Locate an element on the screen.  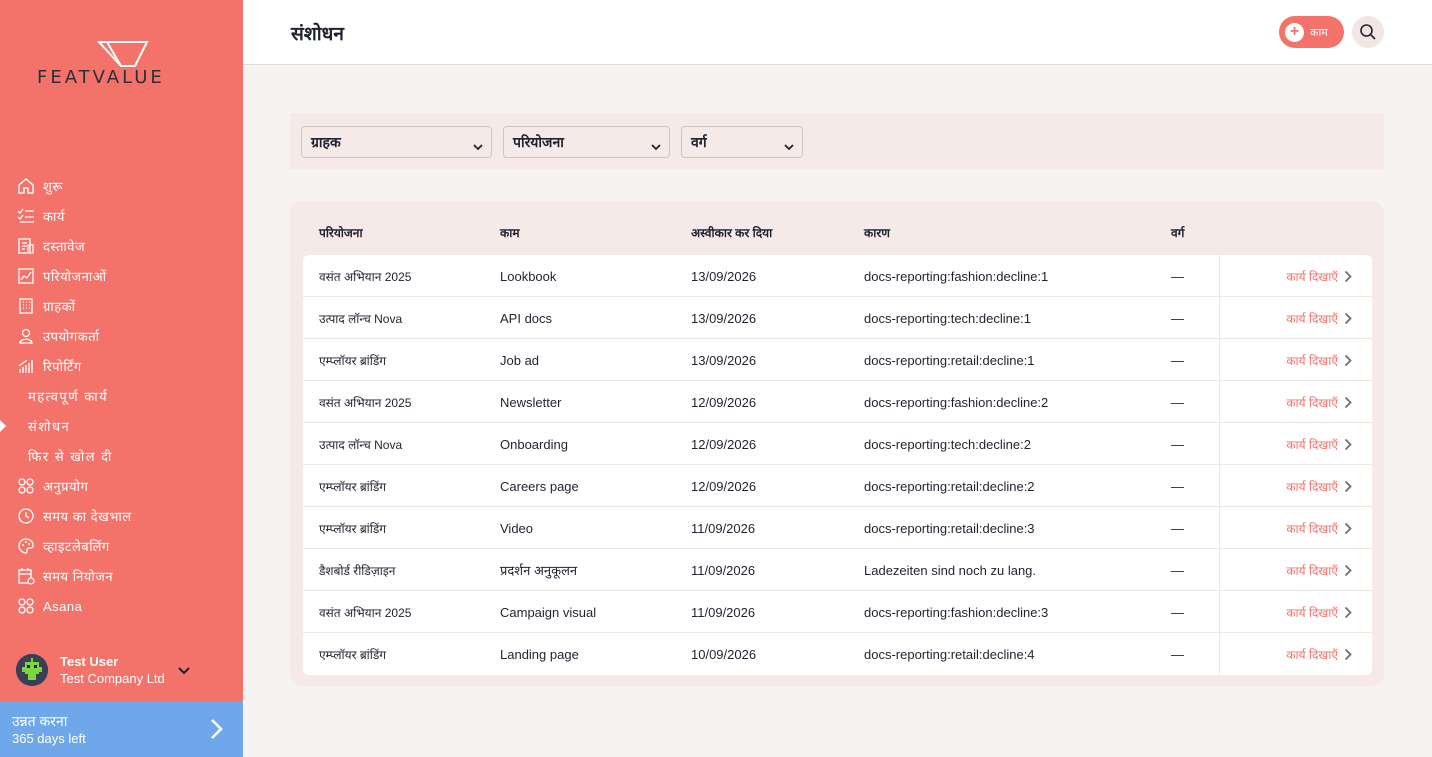
add-task-label: काम is located at coordinates (1319, 32).